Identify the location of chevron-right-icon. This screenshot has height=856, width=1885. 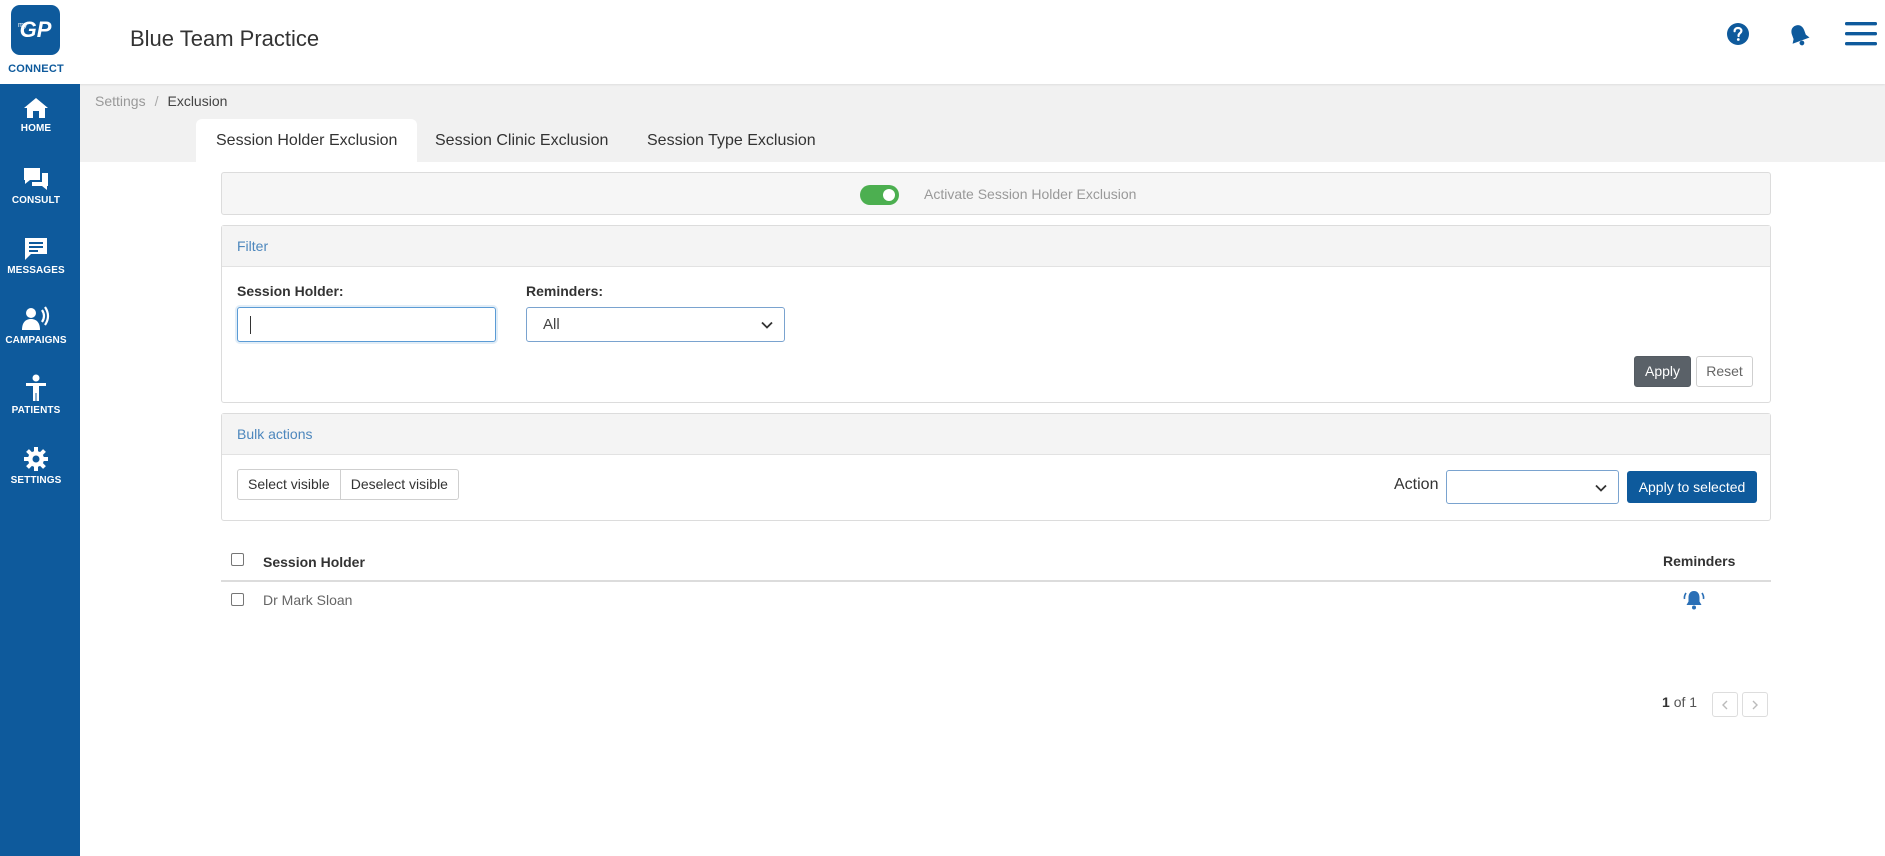
(1755, 704).